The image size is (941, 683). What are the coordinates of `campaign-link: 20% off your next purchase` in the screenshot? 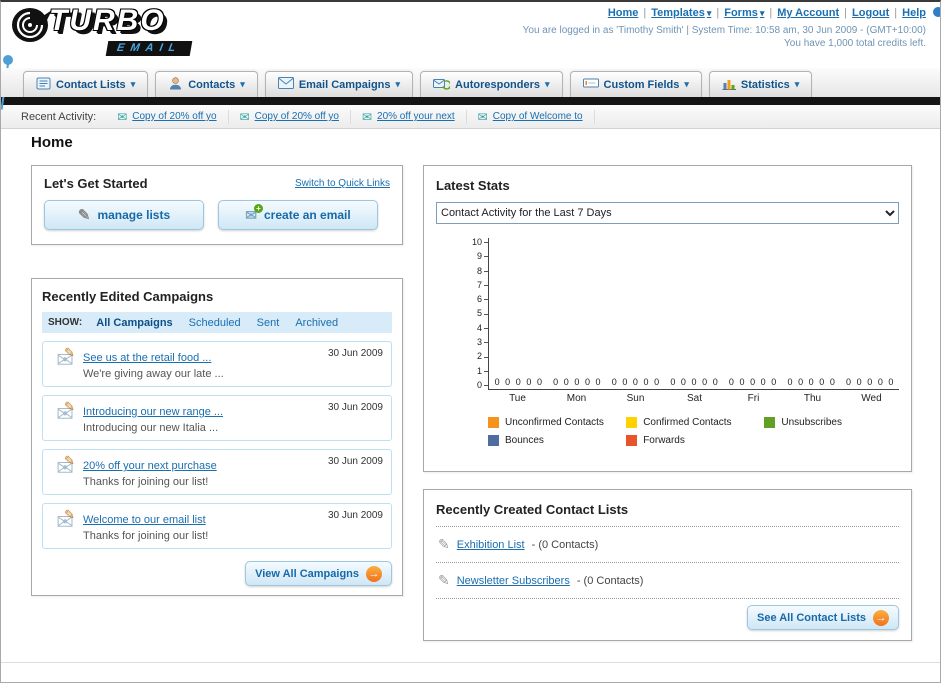 It's located at (150, 466).